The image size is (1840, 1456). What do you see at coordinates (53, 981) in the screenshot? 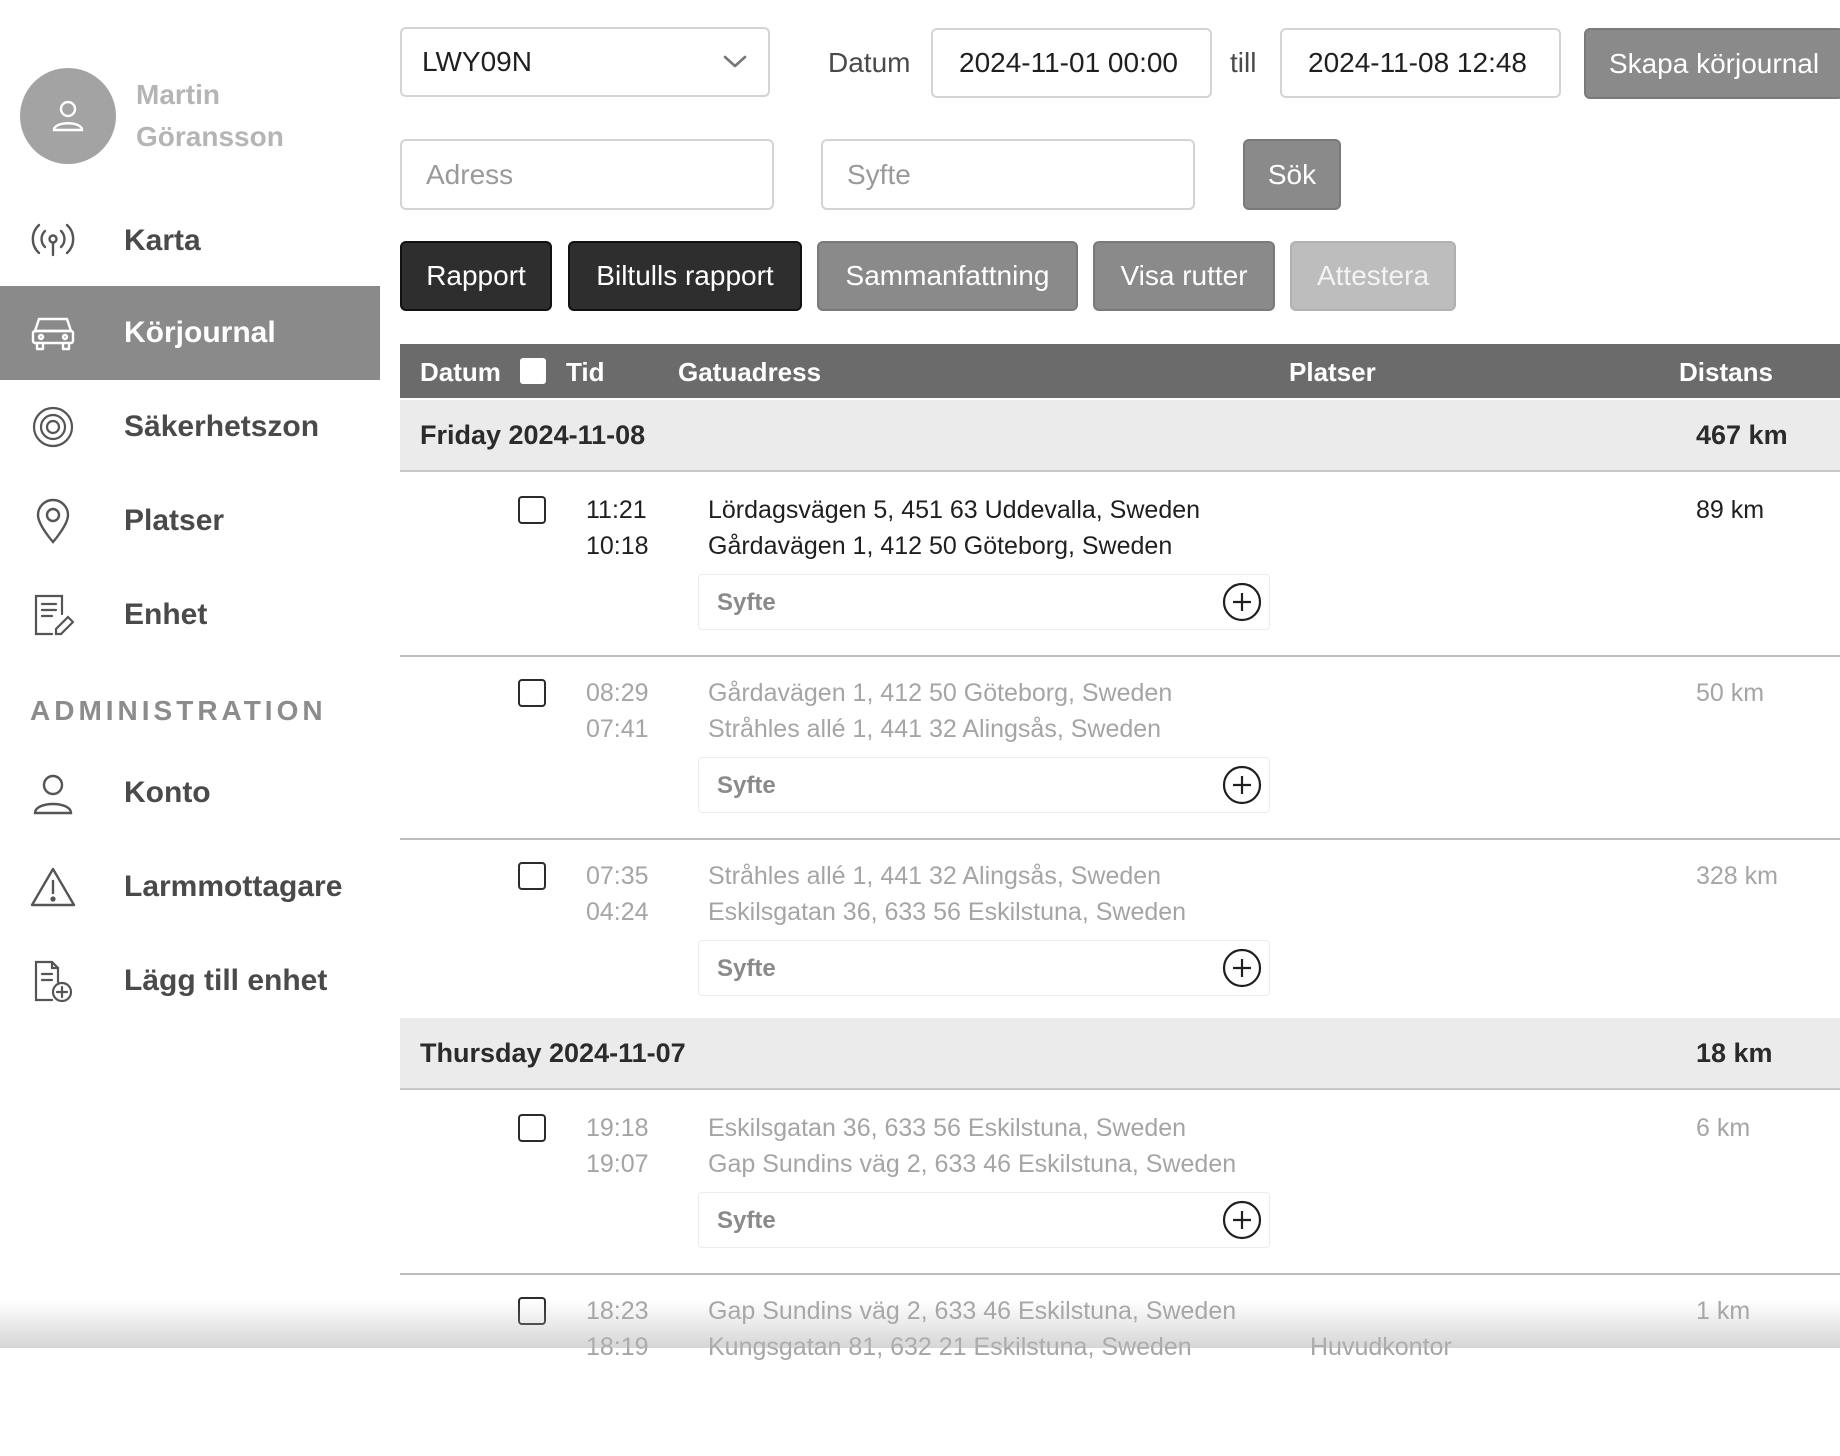
I see `add-document-icon` at bounding box center [53, 981].